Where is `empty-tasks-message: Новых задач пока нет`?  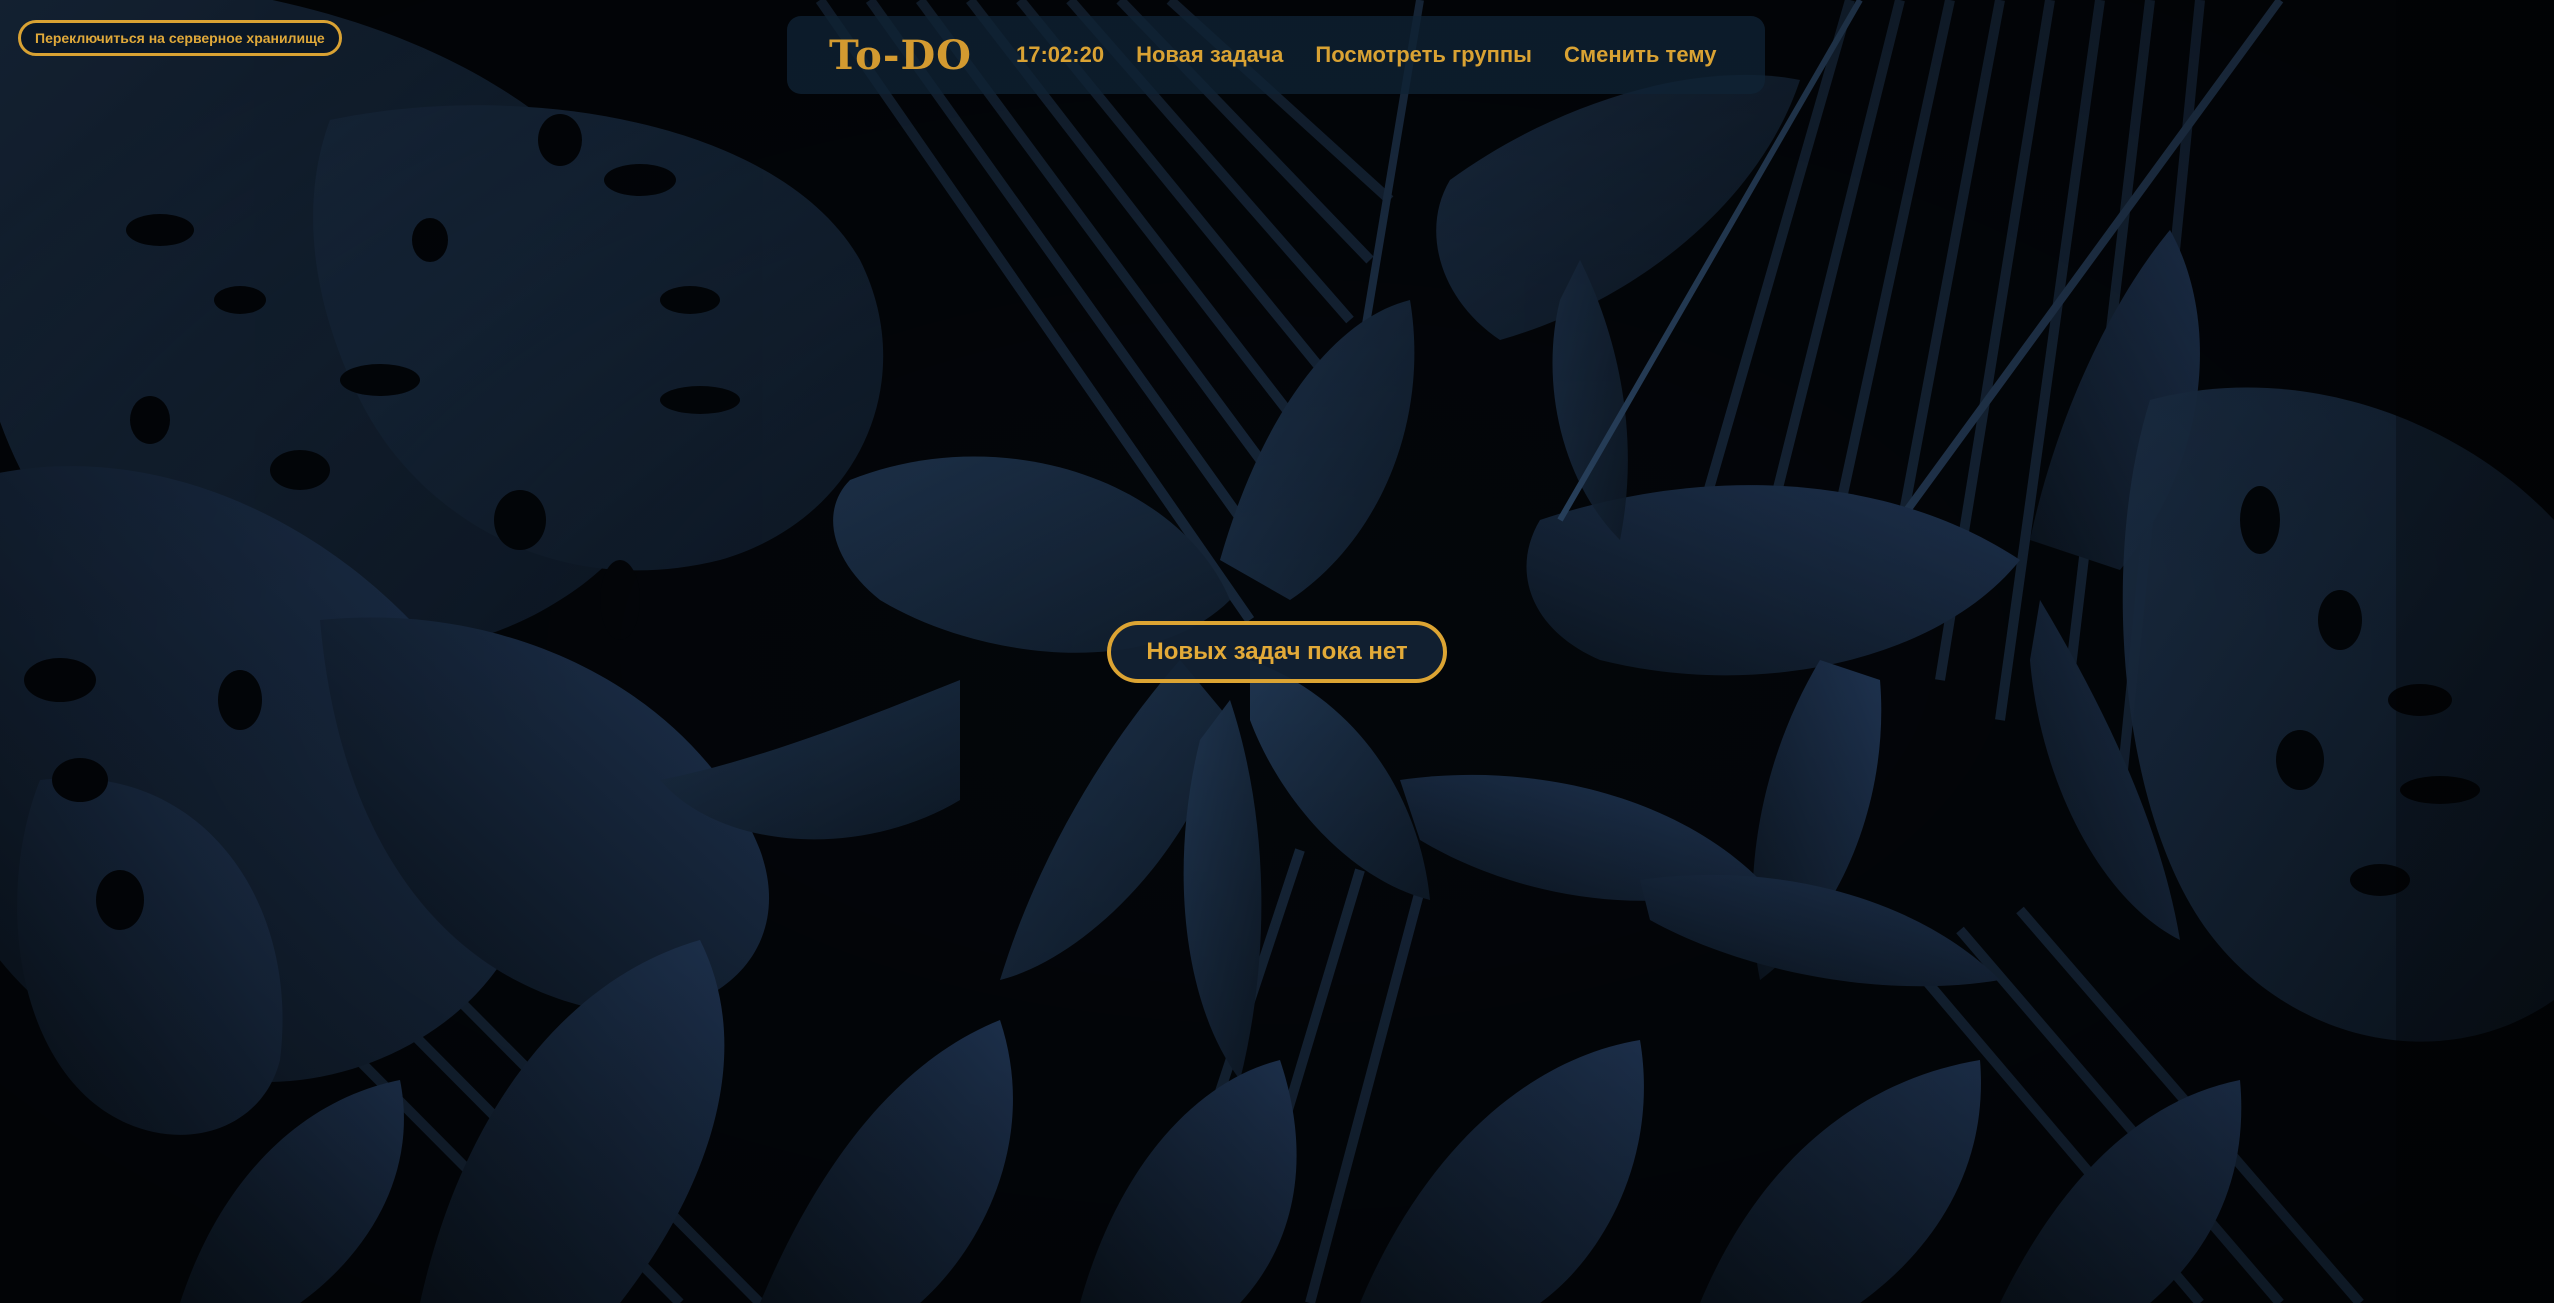
empty-tasks-message: Новых задач пока нет is located at coordinates (1277, 652).